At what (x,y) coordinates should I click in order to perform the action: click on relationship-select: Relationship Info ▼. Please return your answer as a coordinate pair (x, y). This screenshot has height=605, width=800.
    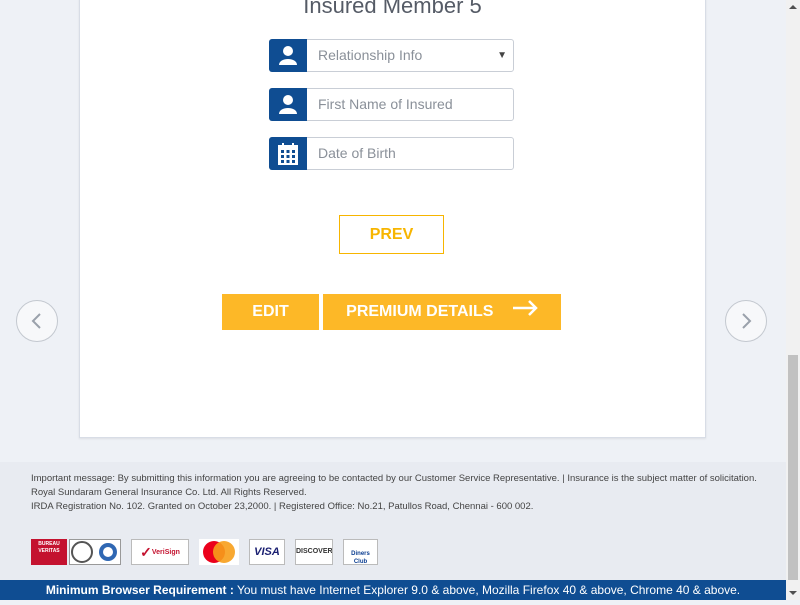
    Looking at the image, I should click on (391, 55).